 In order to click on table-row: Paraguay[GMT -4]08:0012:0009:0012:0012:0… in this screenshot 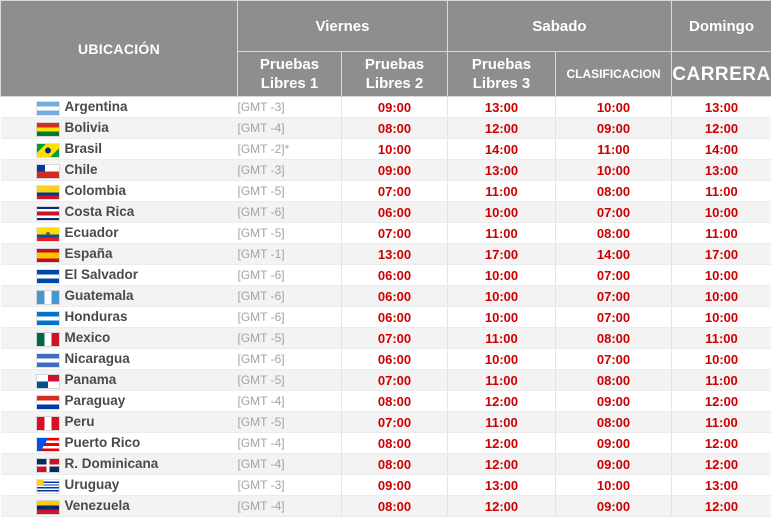, I will do `click(385, 401)`.